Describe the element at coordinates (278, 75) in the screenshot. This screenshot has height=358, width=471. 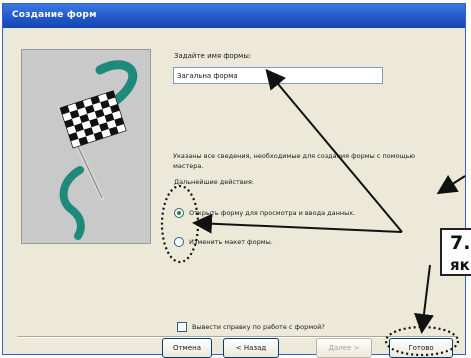
I see `form-name-input` at that location.